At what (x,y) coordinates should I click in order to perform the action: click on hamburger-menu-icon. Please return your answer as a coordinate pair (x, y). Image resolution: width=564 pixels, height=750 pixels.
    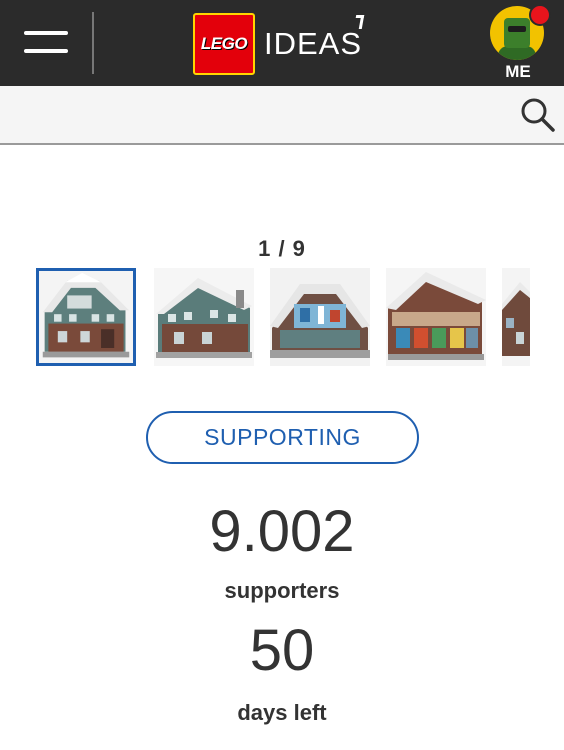
    Looking at the image, I should click on (46, 43).